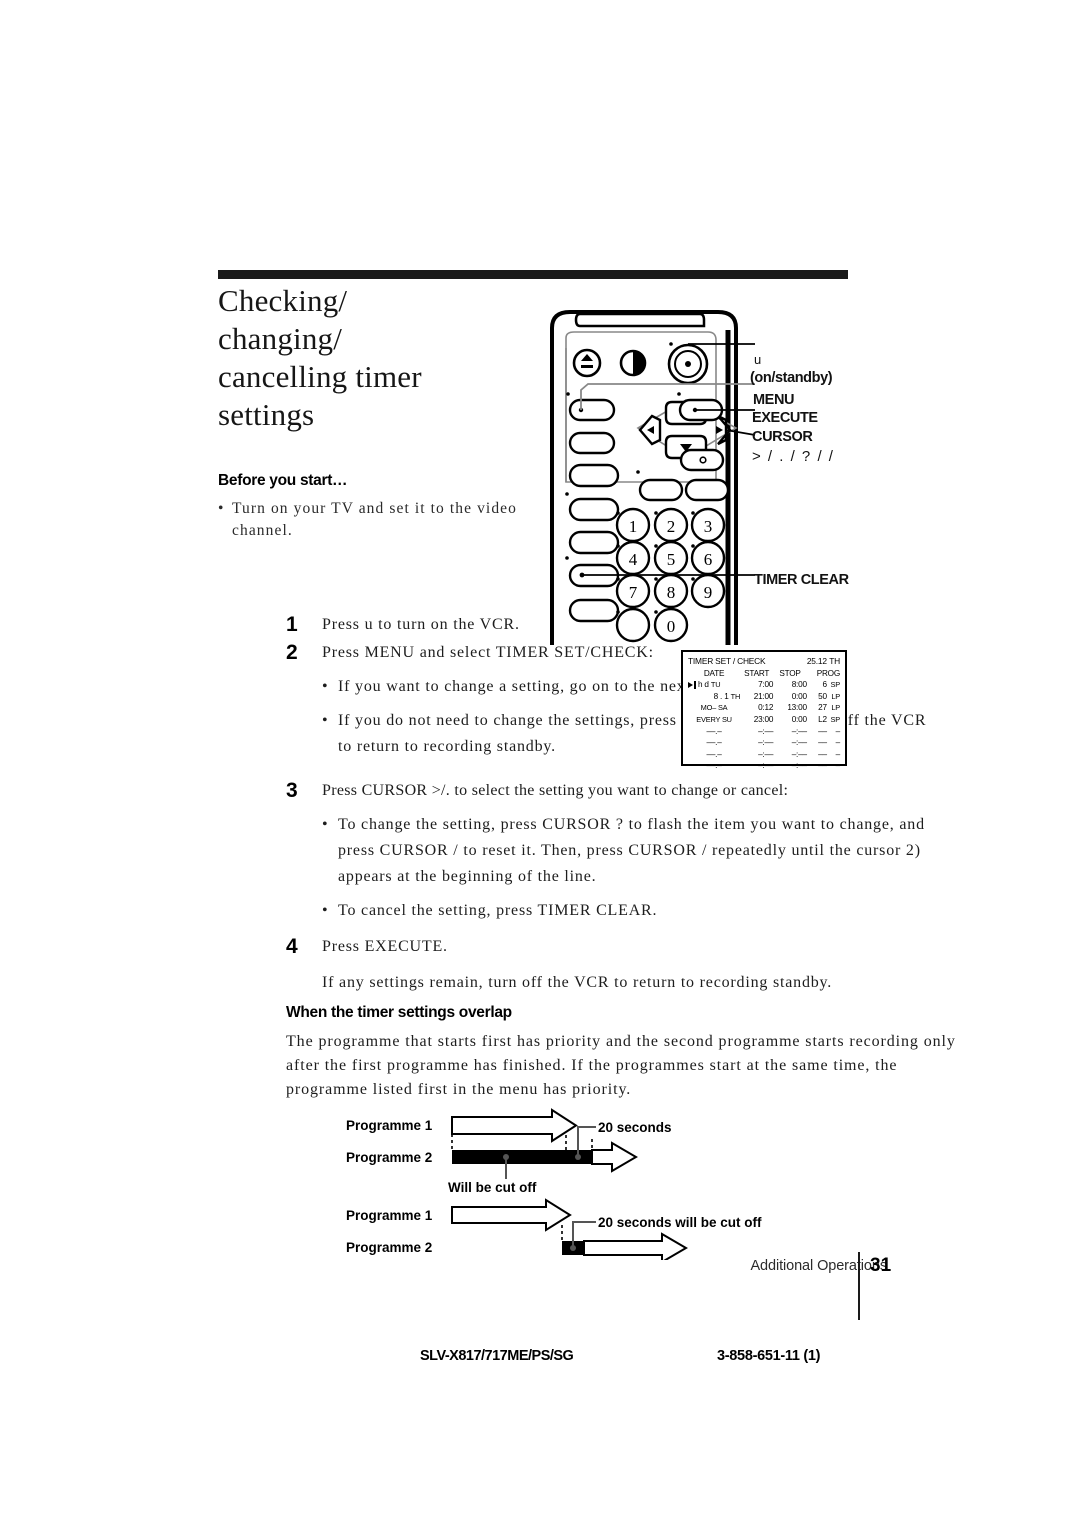 The width and height of the screenshot is (1080, 1528). I want to click on diagram-case2-prog1-bar, so click(511, 1215).